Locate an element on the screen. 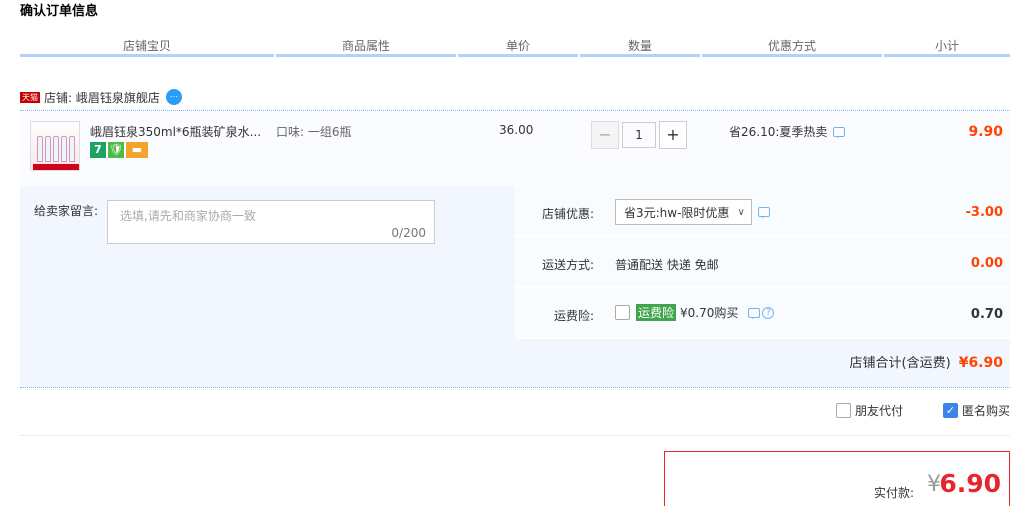 The width and height of the screenshot is (1017, 506). shipping-method: 普通配送 快递 免邮 is located at coordinates (667, 265).